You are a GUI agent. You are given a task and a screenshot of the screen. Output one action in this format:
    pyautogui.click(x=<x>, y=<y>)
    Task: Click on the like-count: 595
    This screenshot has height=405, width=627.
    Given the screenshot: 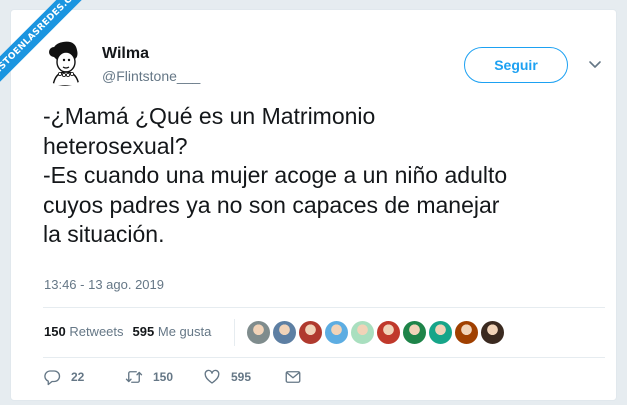 What is the action you would take?
    pyautogui.click(x=241, y=377)
    